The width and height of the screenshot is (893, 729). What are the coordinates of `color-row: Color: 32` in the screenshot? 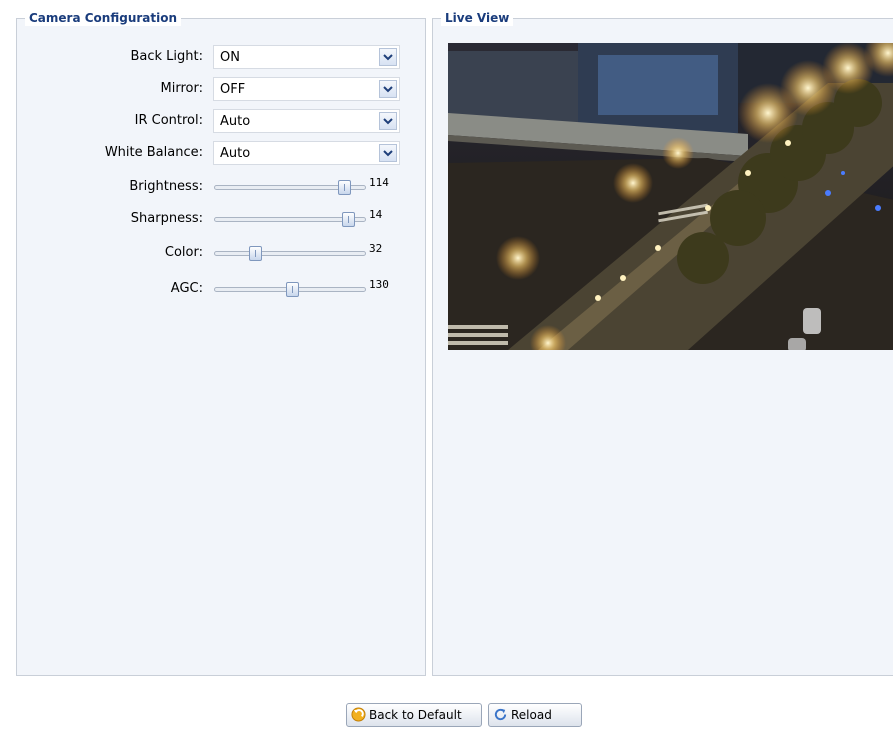 It's located at (217, 253).